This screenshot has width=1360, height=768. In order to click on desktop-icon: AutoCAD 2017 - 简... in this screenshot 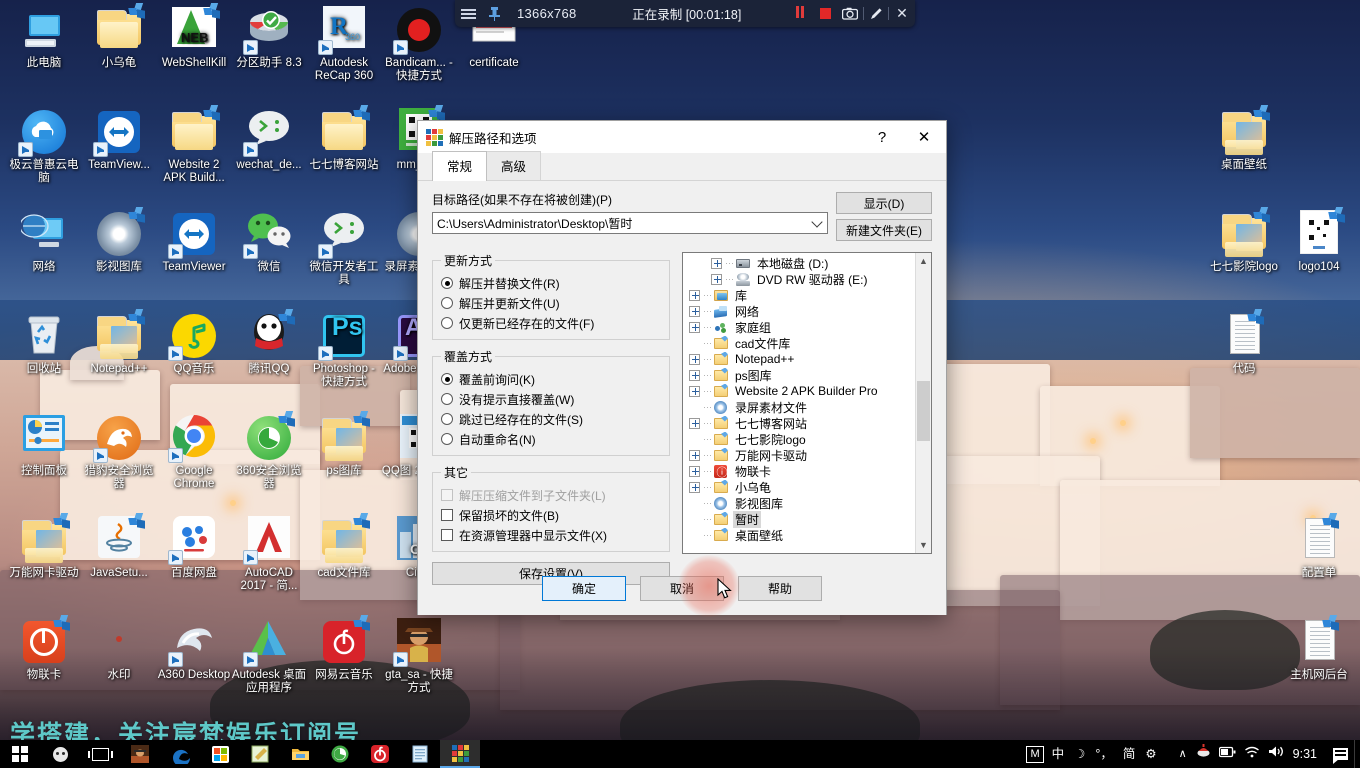, I will do `click(269, 554)`.